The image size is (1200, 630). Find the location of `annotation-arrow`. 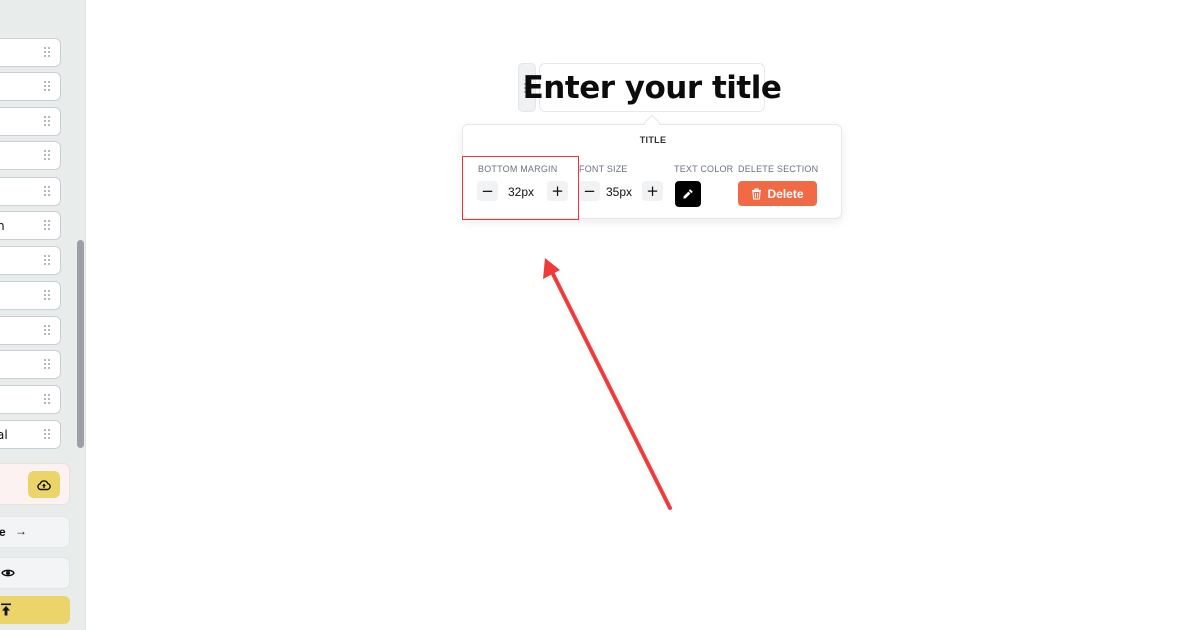

annotation-arrow is located at coordinates (607, 384).